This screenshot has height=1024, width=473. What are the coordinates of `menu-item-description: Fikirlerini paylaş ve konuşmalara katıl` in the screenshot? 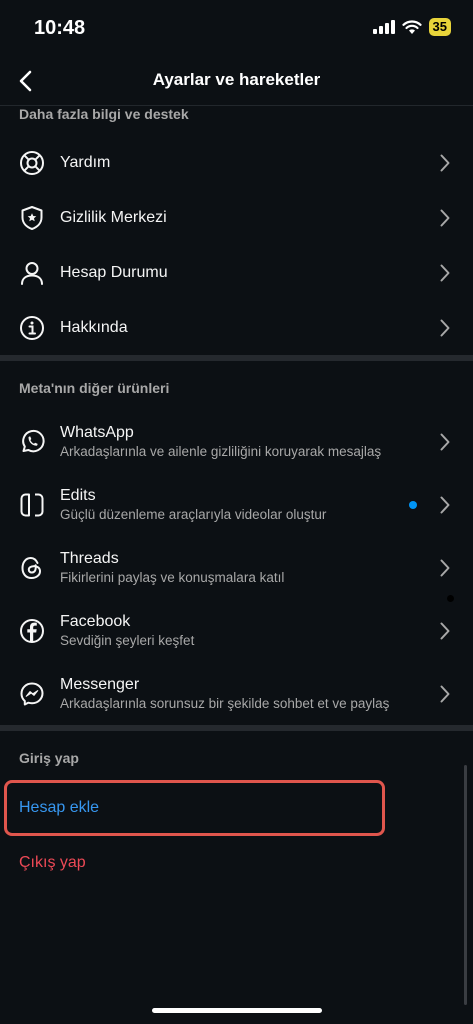 It's located at (172, 577).